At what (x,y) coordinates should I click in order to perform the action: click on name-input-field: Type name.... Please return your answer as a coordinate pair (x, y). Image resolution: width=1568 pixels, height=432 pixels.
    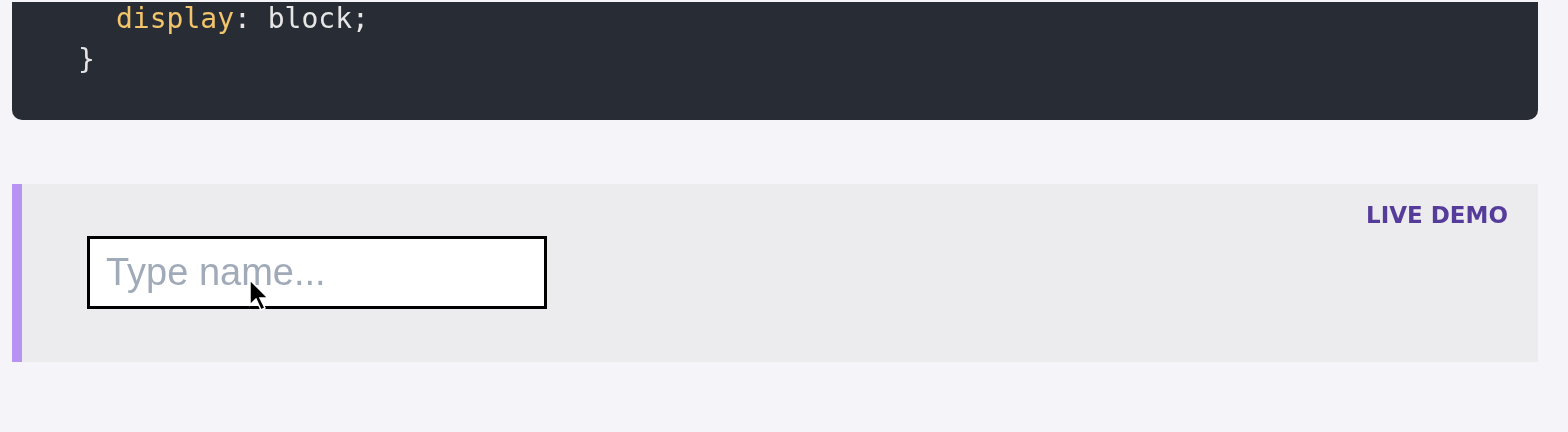
    Looking at the image, I should click on (317, 272).